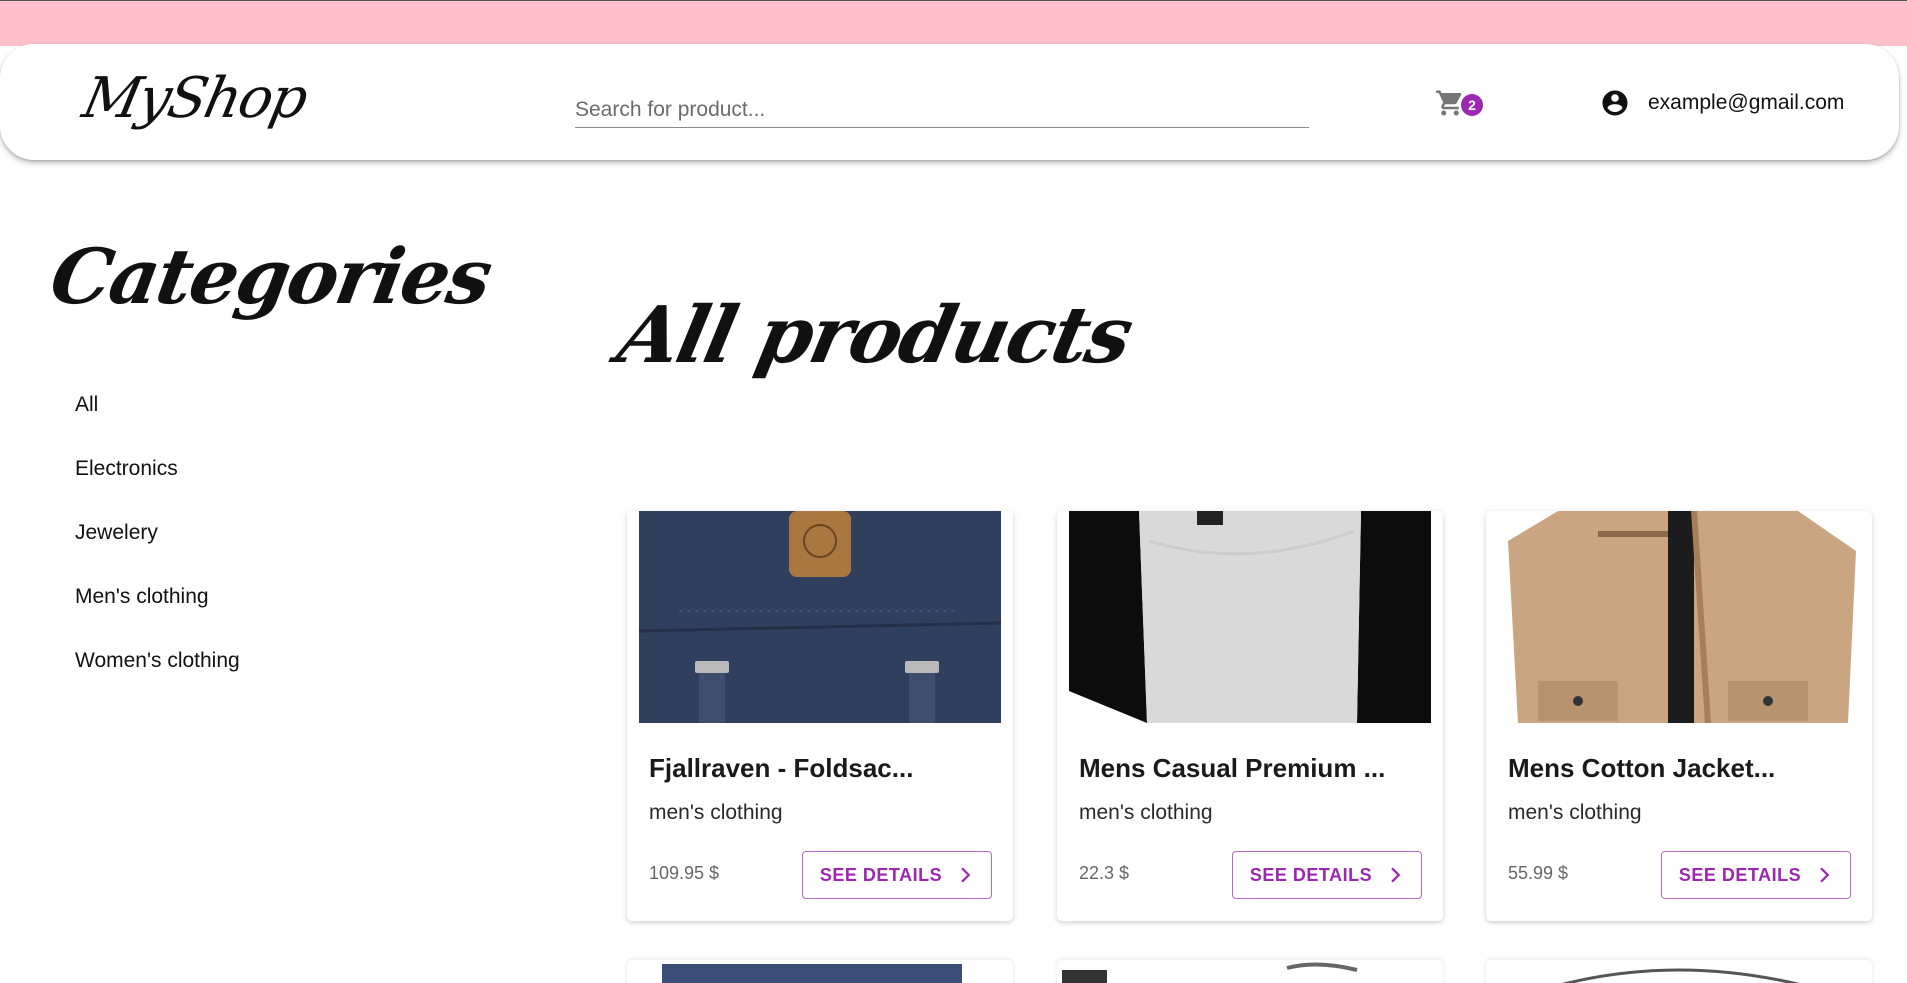  Describe the element at coordinates (1459, 104) in the screenshot. I see `cart-button: 2` at that location.